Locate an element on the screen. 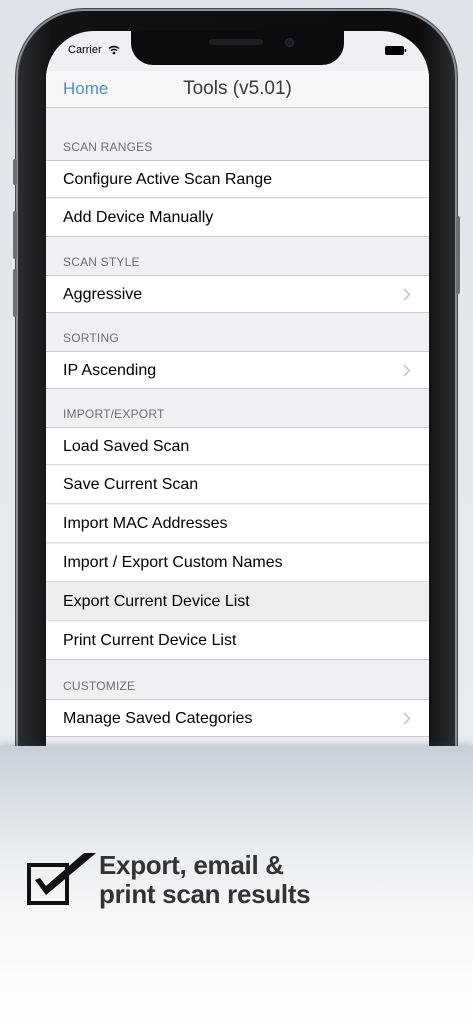 This screenshot has height=1024, width=473. row-label: Export Current Device List is located at coordinates (156, 601).